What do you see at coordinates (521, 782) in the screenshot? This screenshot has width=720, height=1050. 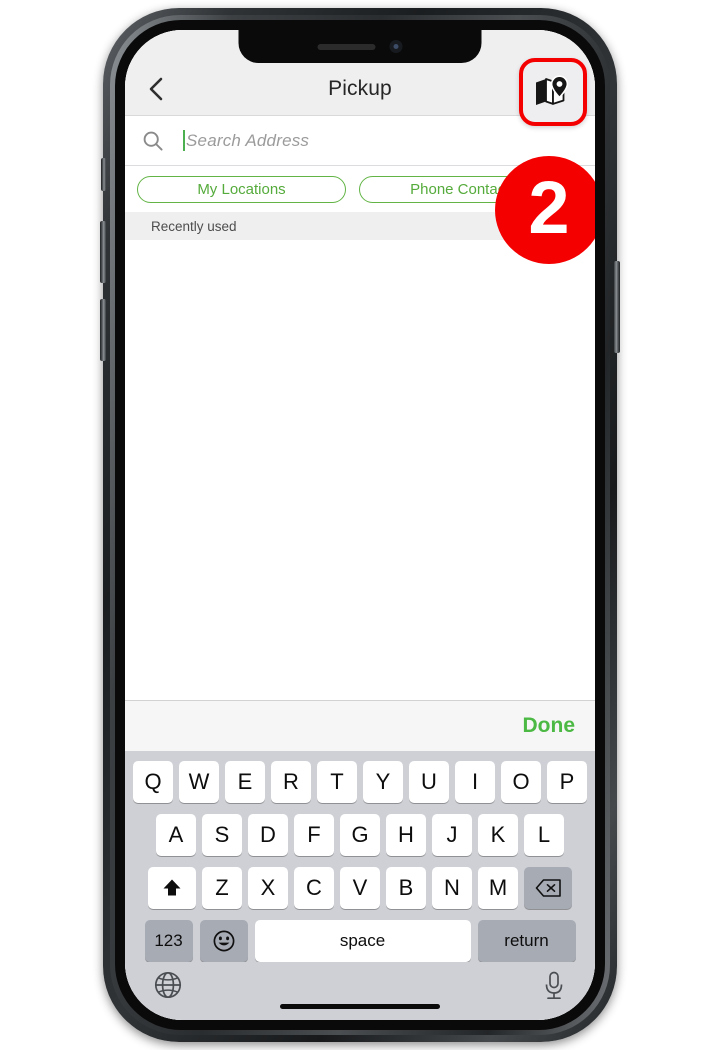 I see `key-o: O` at bounding box center [521, 782].